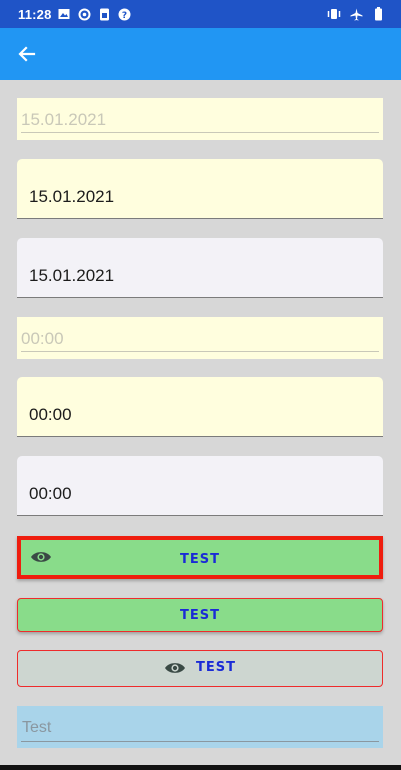 The height and width of the screenshot is (770, 401). I want to click on date-picker-compact: 15.01.2021, so click(200, 119).